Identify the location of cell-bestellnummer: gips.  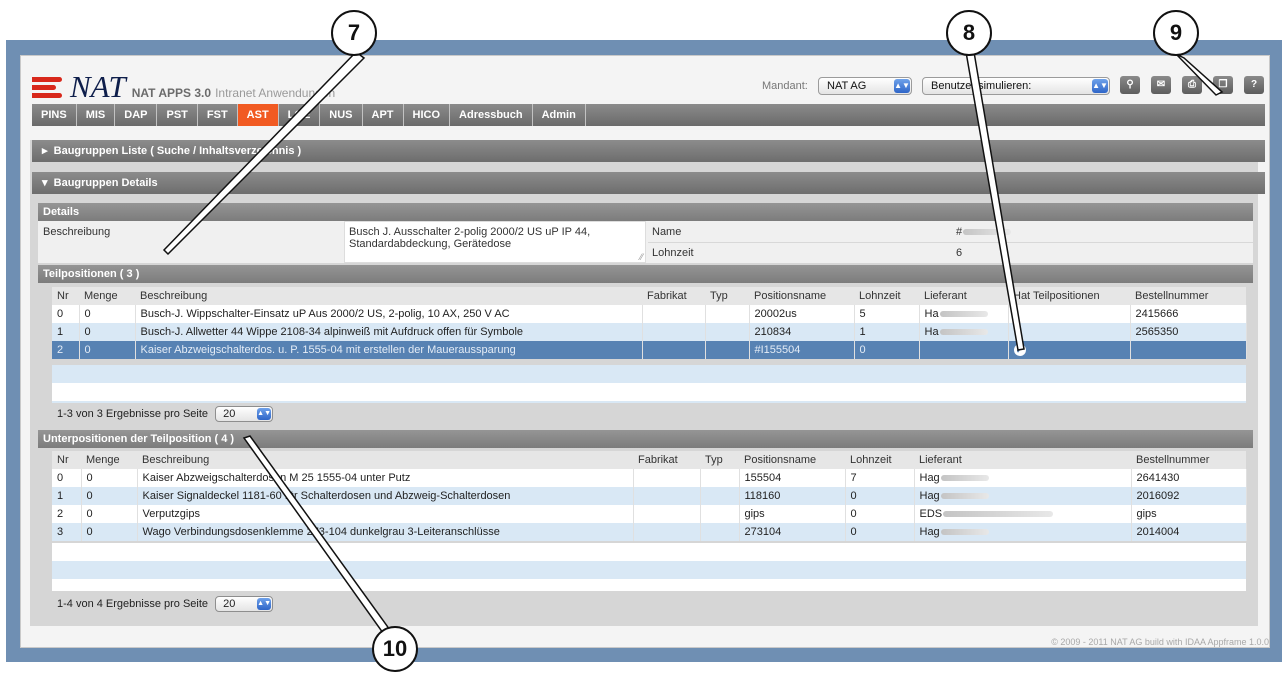
(1189, 514).